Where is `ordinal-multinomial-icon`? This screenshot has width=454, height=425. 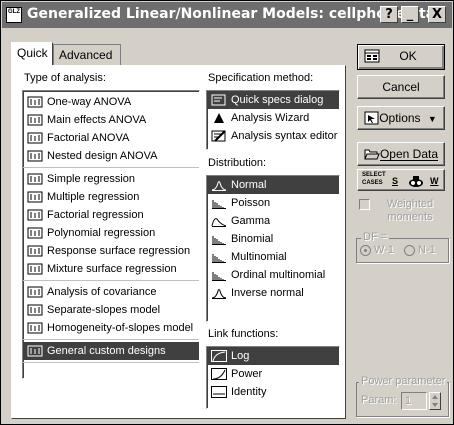
ordinal-multinomial-icon is located at coordinates (219, 276).